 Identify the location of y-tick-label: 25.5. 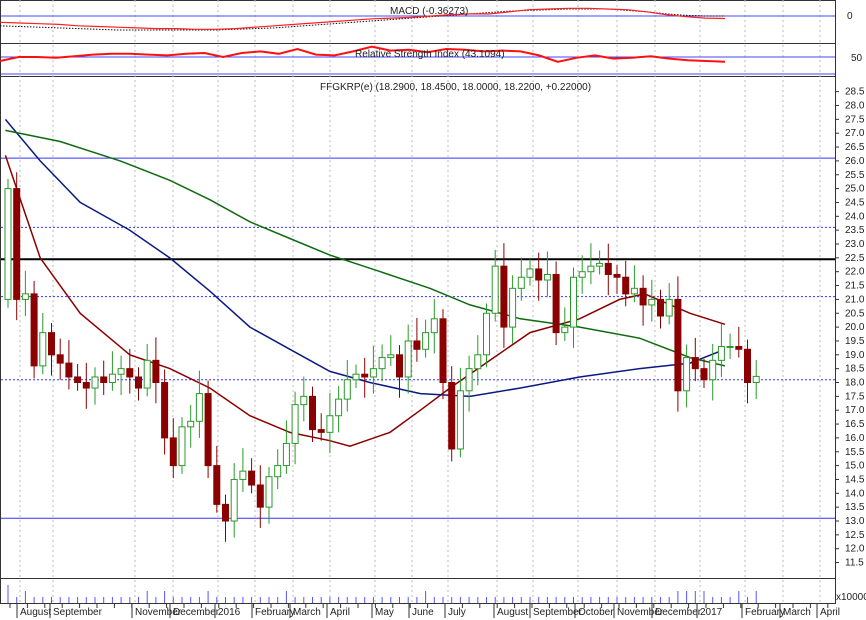
(855, 175).